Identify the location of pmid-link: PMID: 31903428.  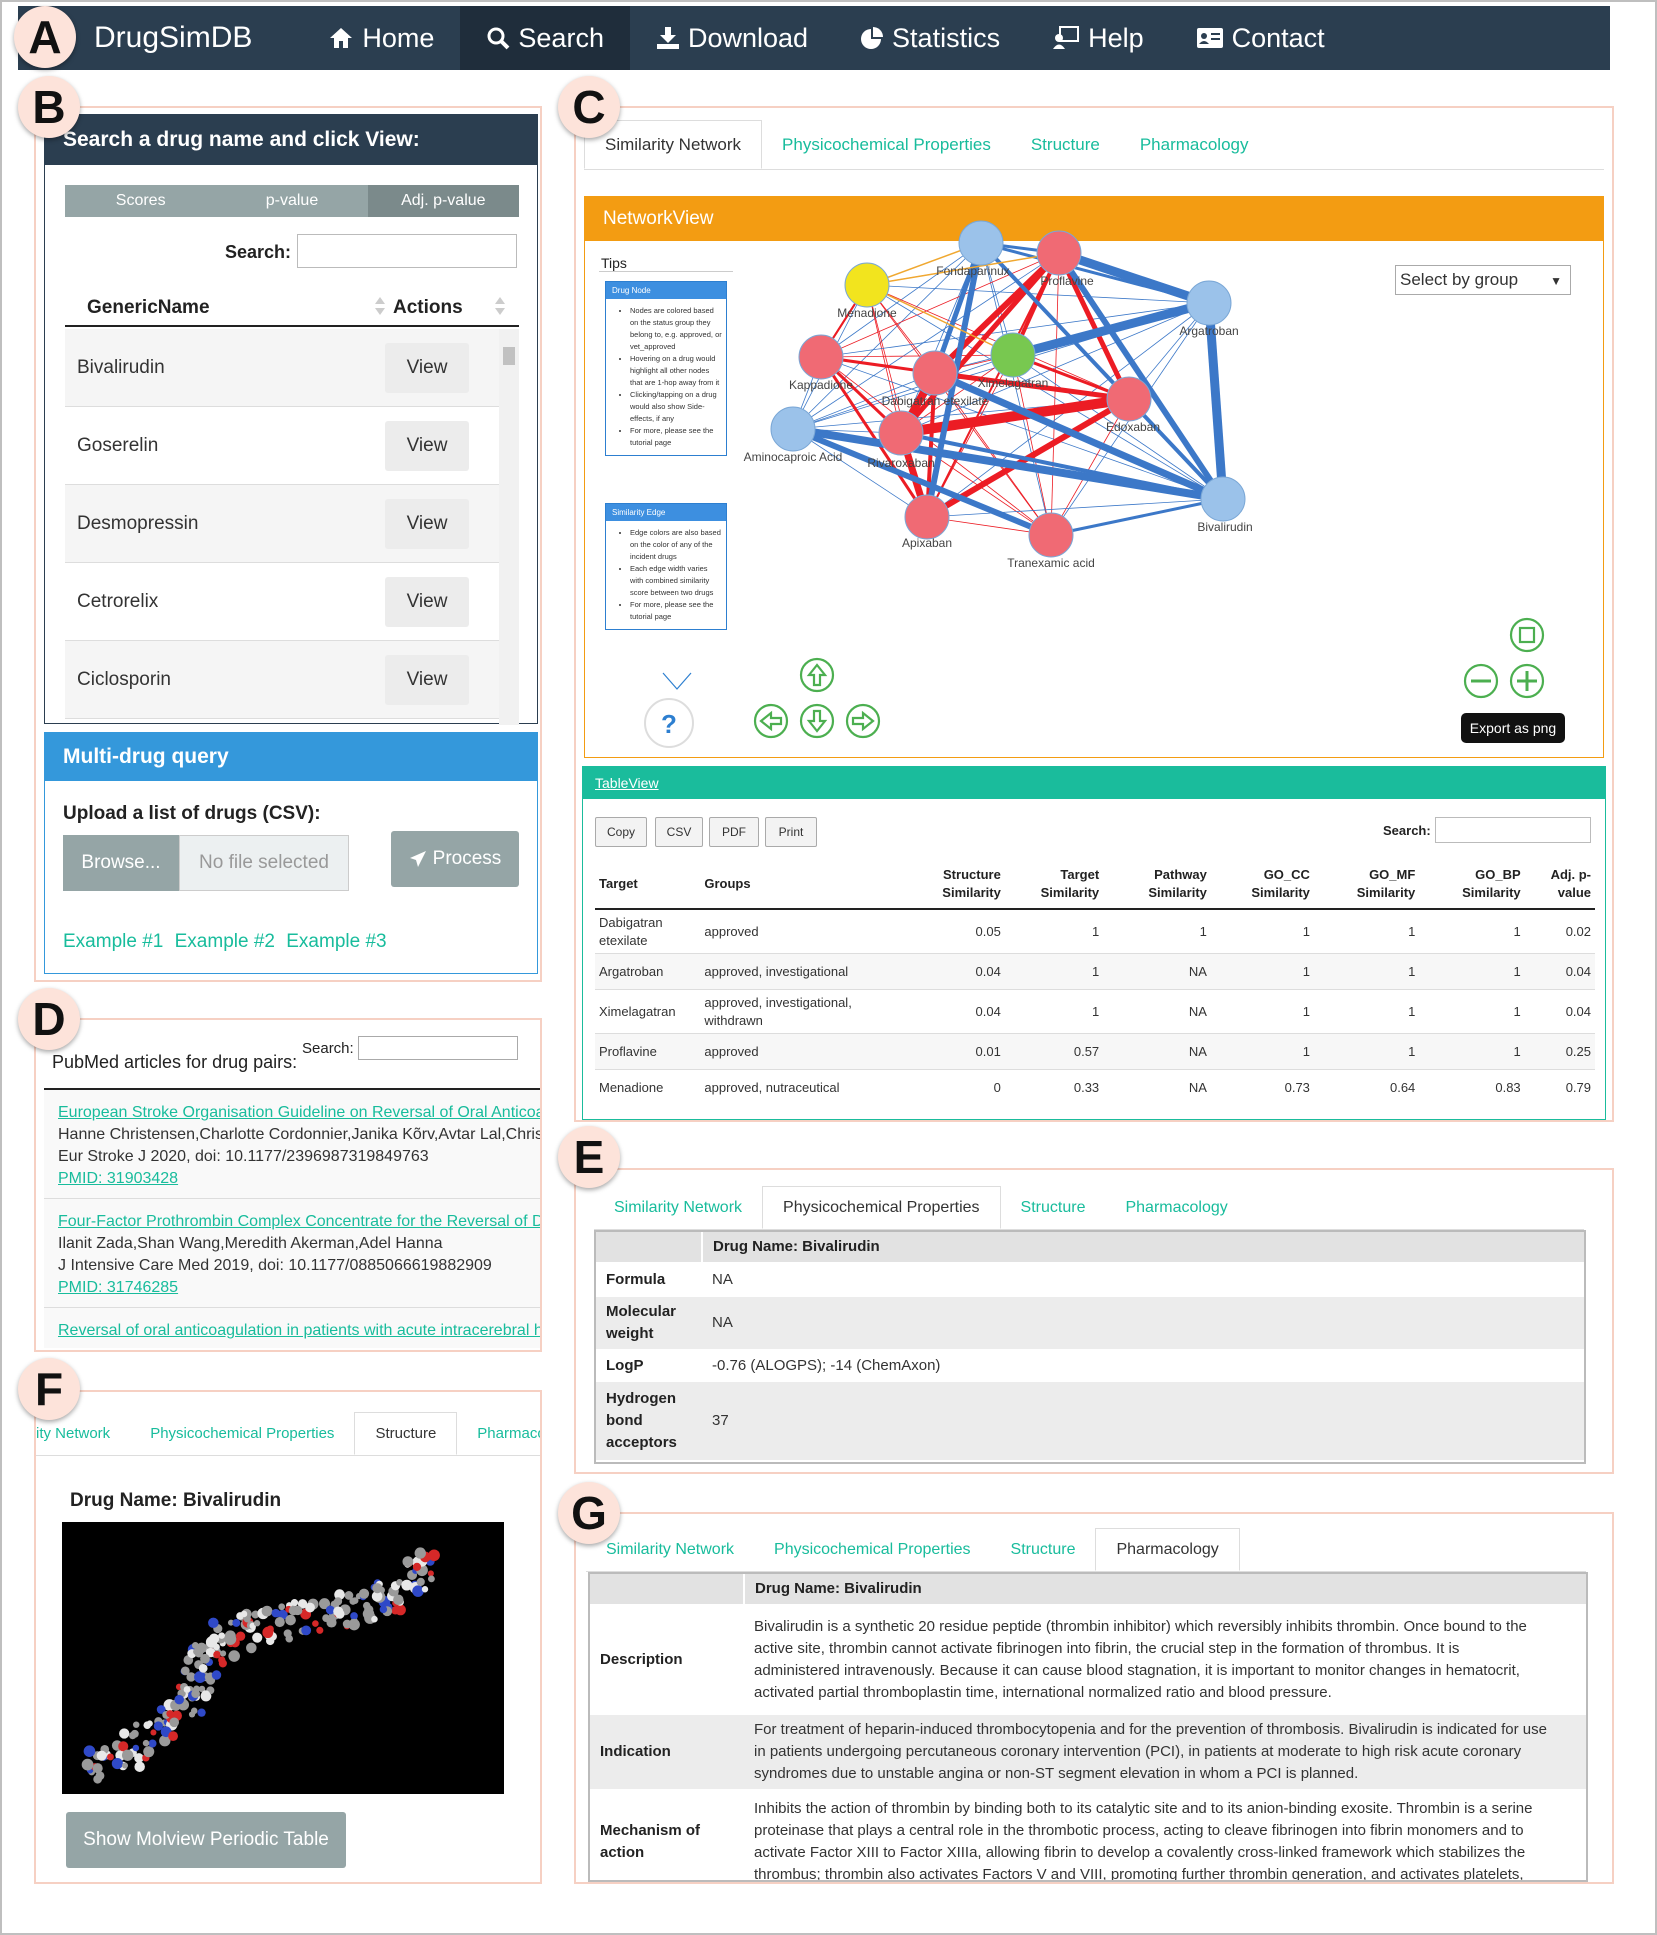
(118, 1179).